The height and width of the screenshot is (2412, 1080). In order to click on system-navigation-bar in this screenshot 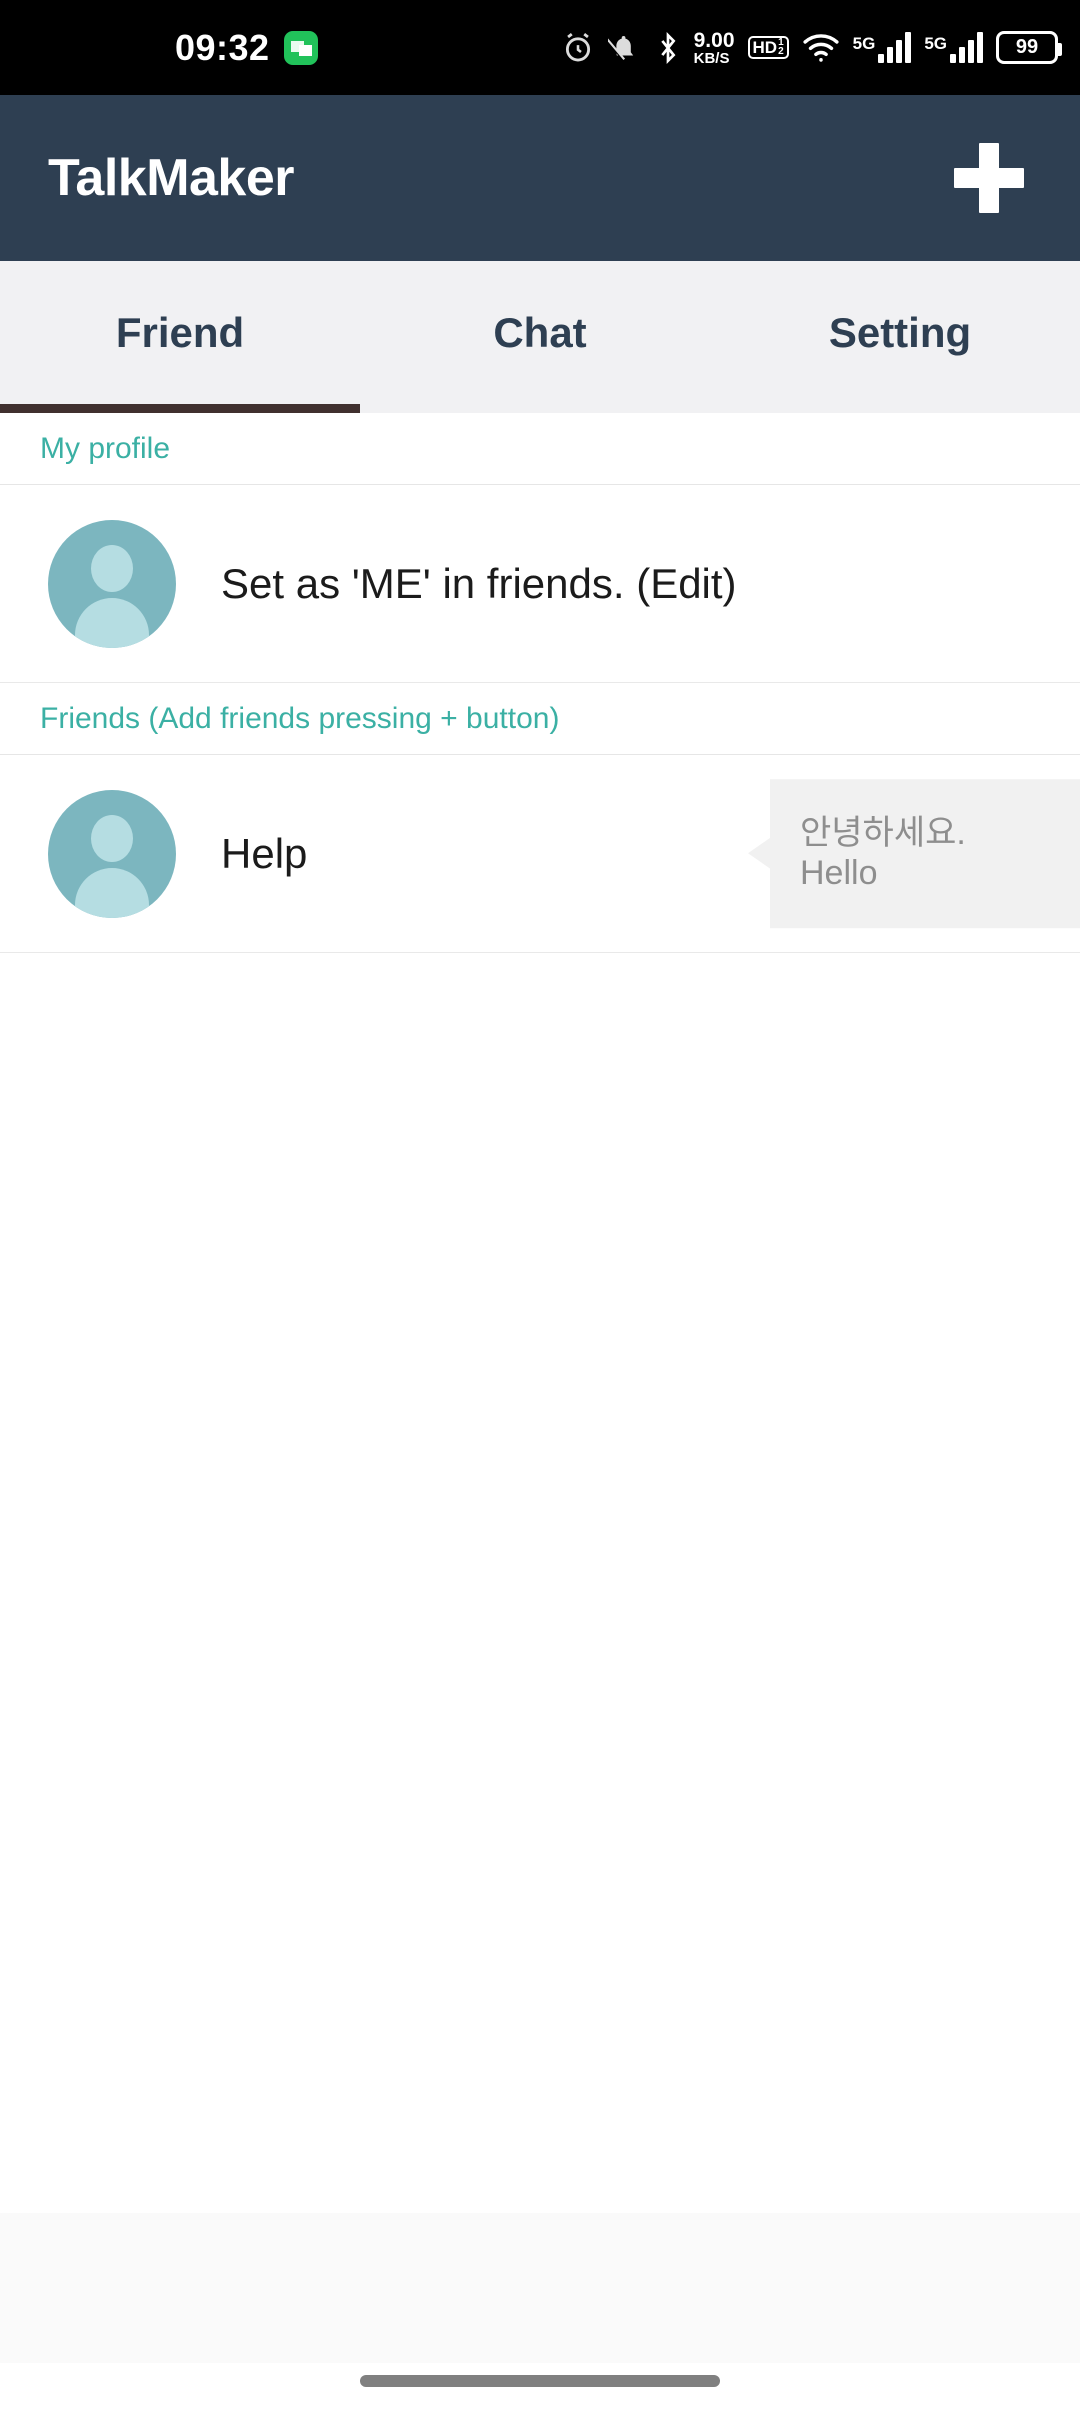, I will do `click(540, 2387)`.